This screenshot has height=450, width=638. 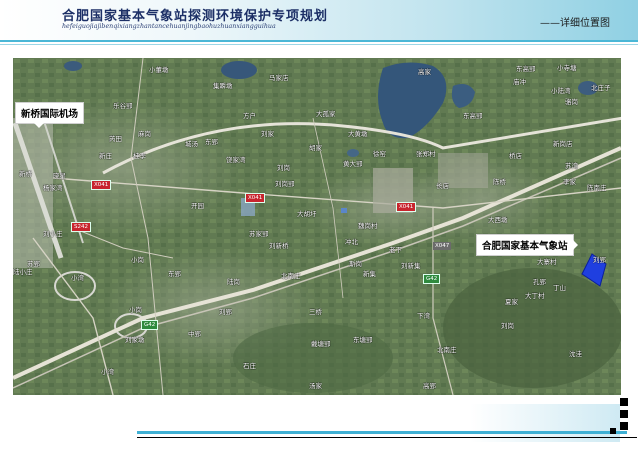 I want to click on place-label: 开园, so click(x=197, y=206).